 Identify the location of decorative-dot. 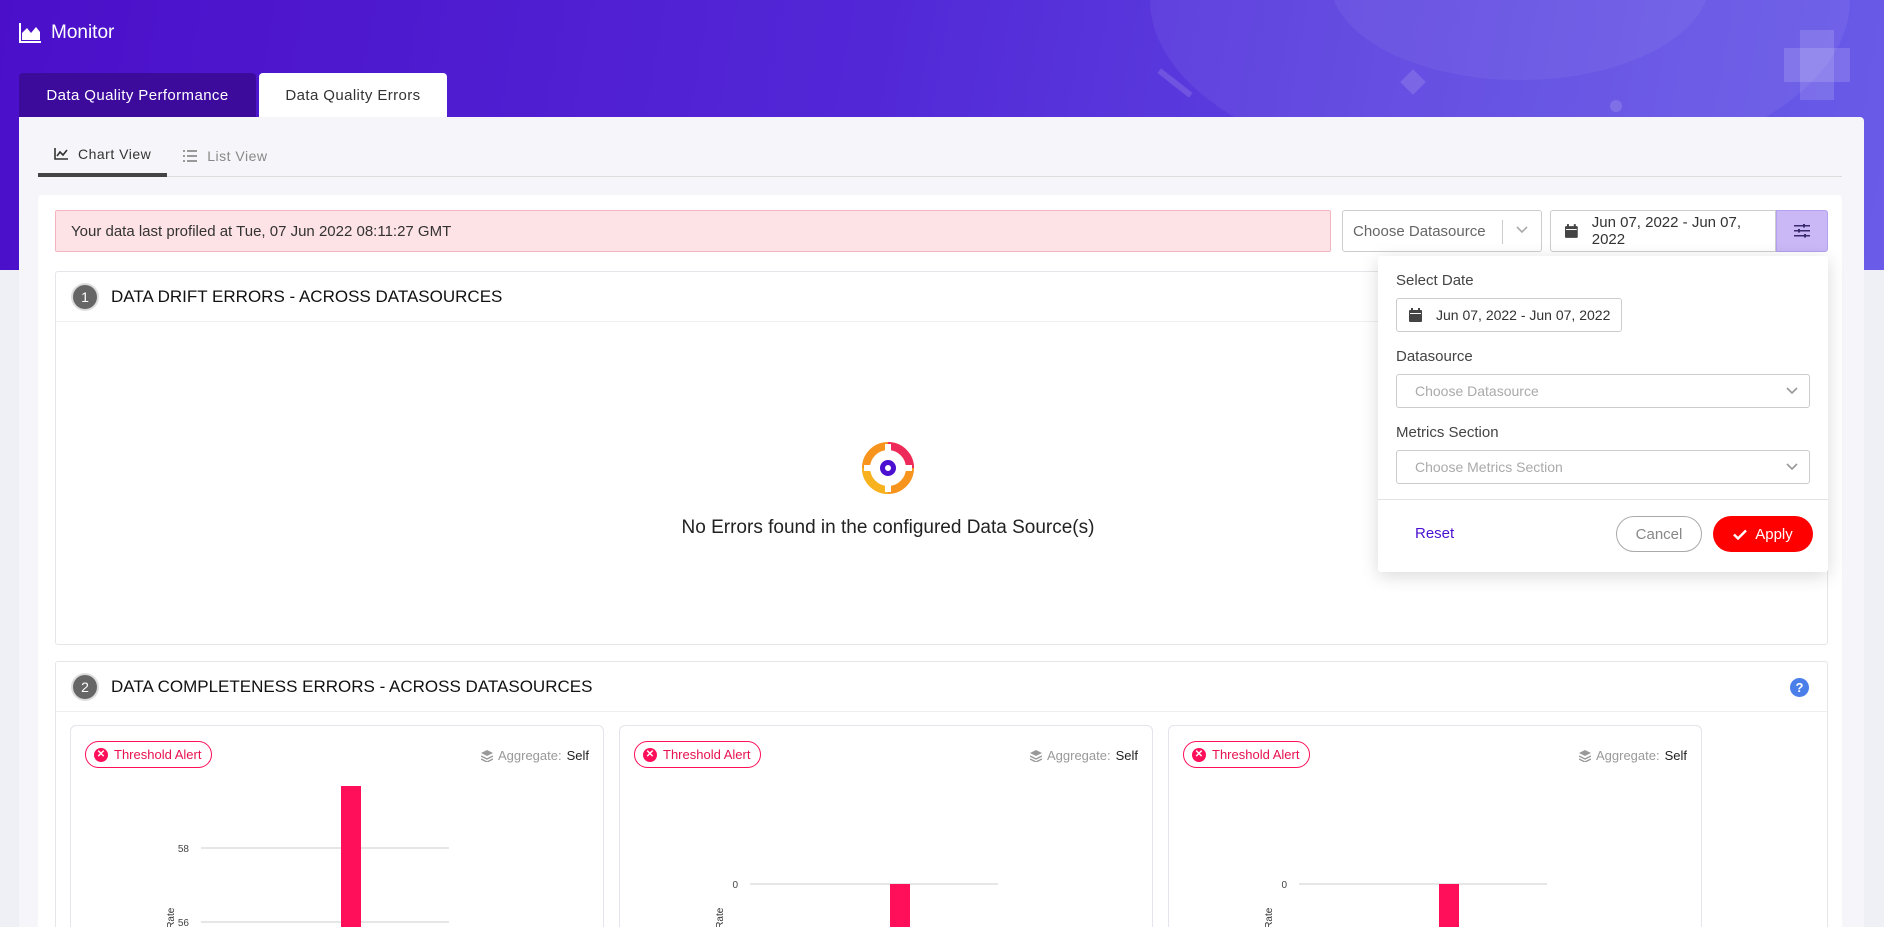
(1616, 106).